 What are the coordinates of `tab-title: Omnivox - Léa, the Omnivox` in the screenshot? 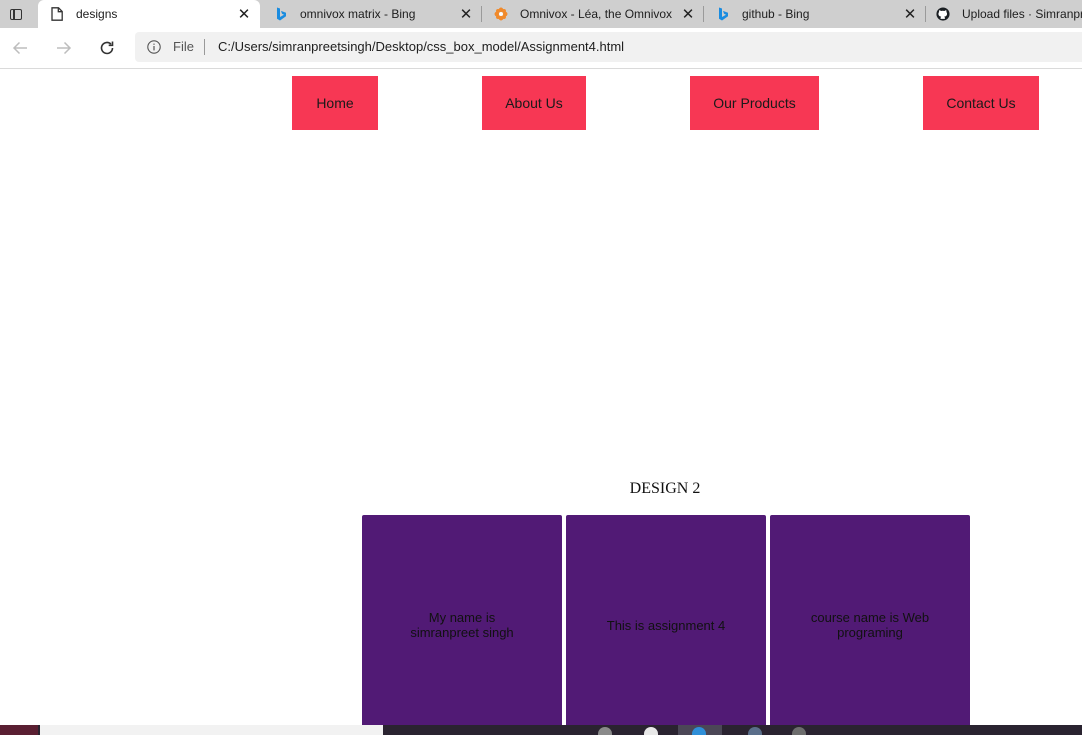 It's located at (596, 14).